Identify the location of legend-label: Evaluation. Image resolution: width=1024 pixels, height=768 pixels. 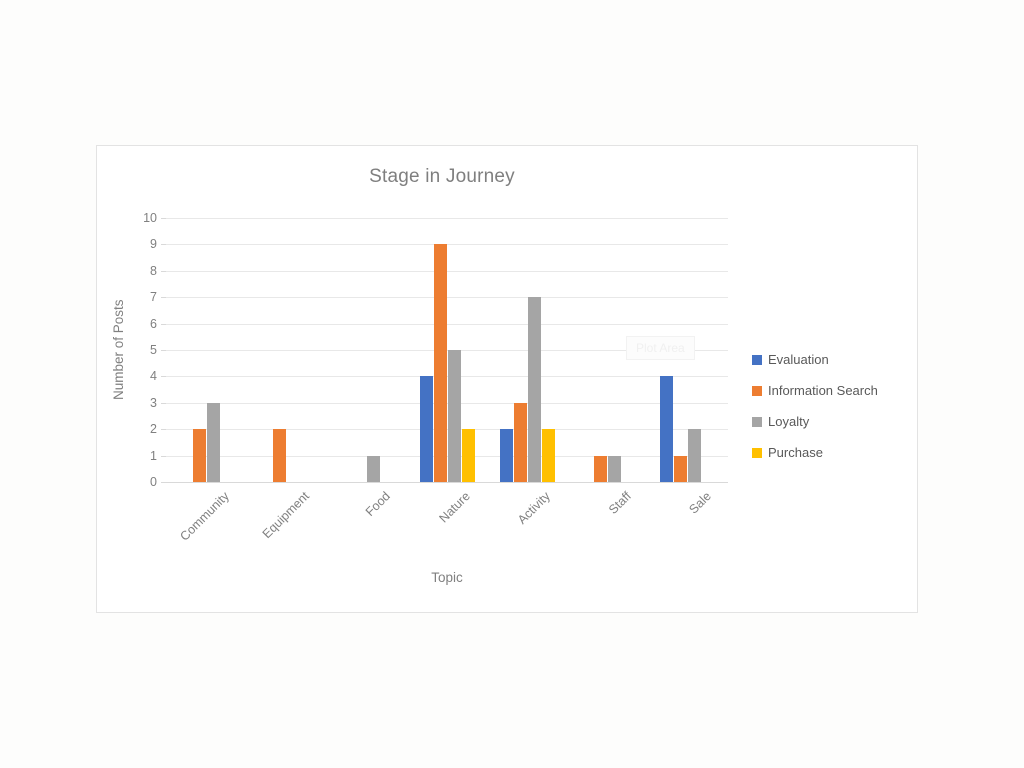
(798, 359).